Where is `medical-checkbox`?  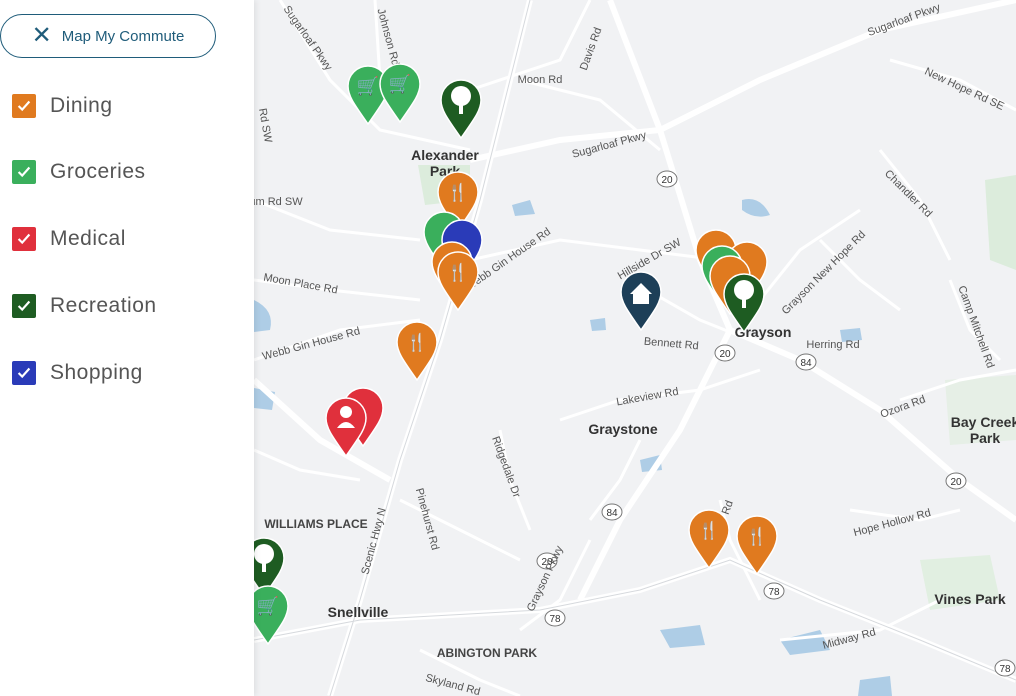 medical-checkbox is located at coordinates (24, 239).